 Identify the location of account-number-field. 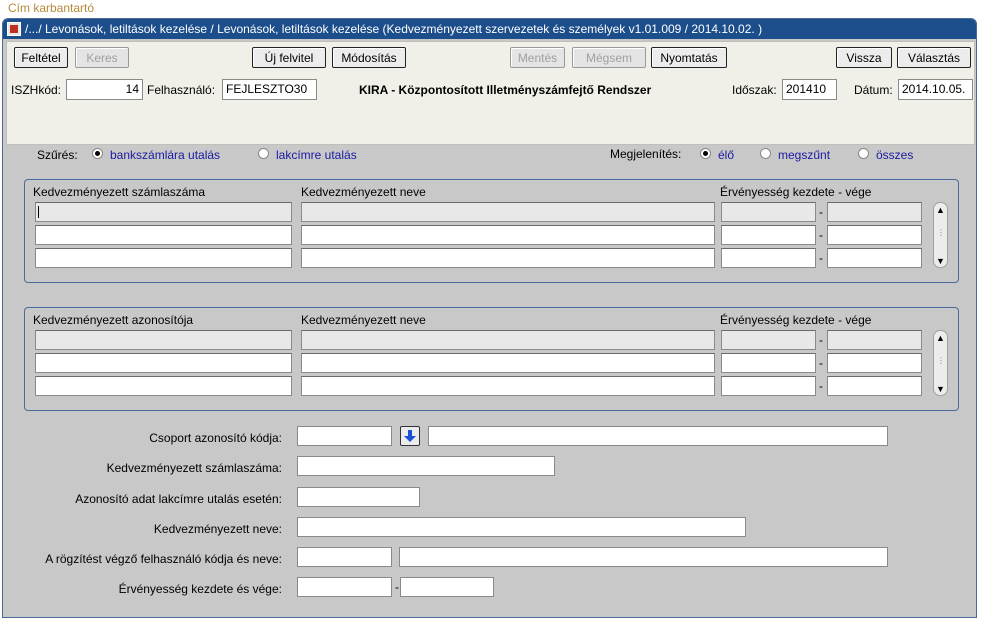
(426, 466).